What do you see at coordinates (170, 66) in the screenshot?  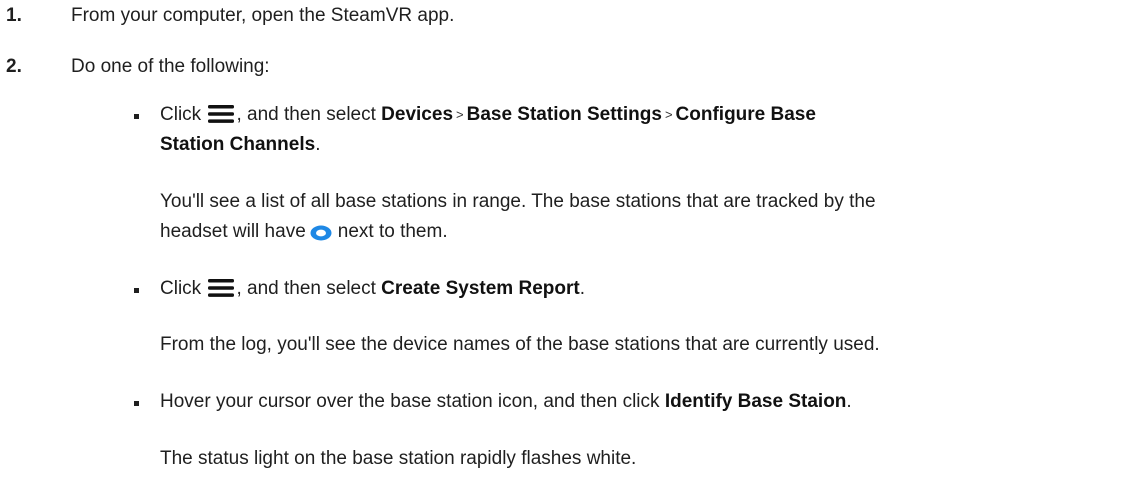 I see `step-text: Do one of the following:` at bounding box center [170, 66].